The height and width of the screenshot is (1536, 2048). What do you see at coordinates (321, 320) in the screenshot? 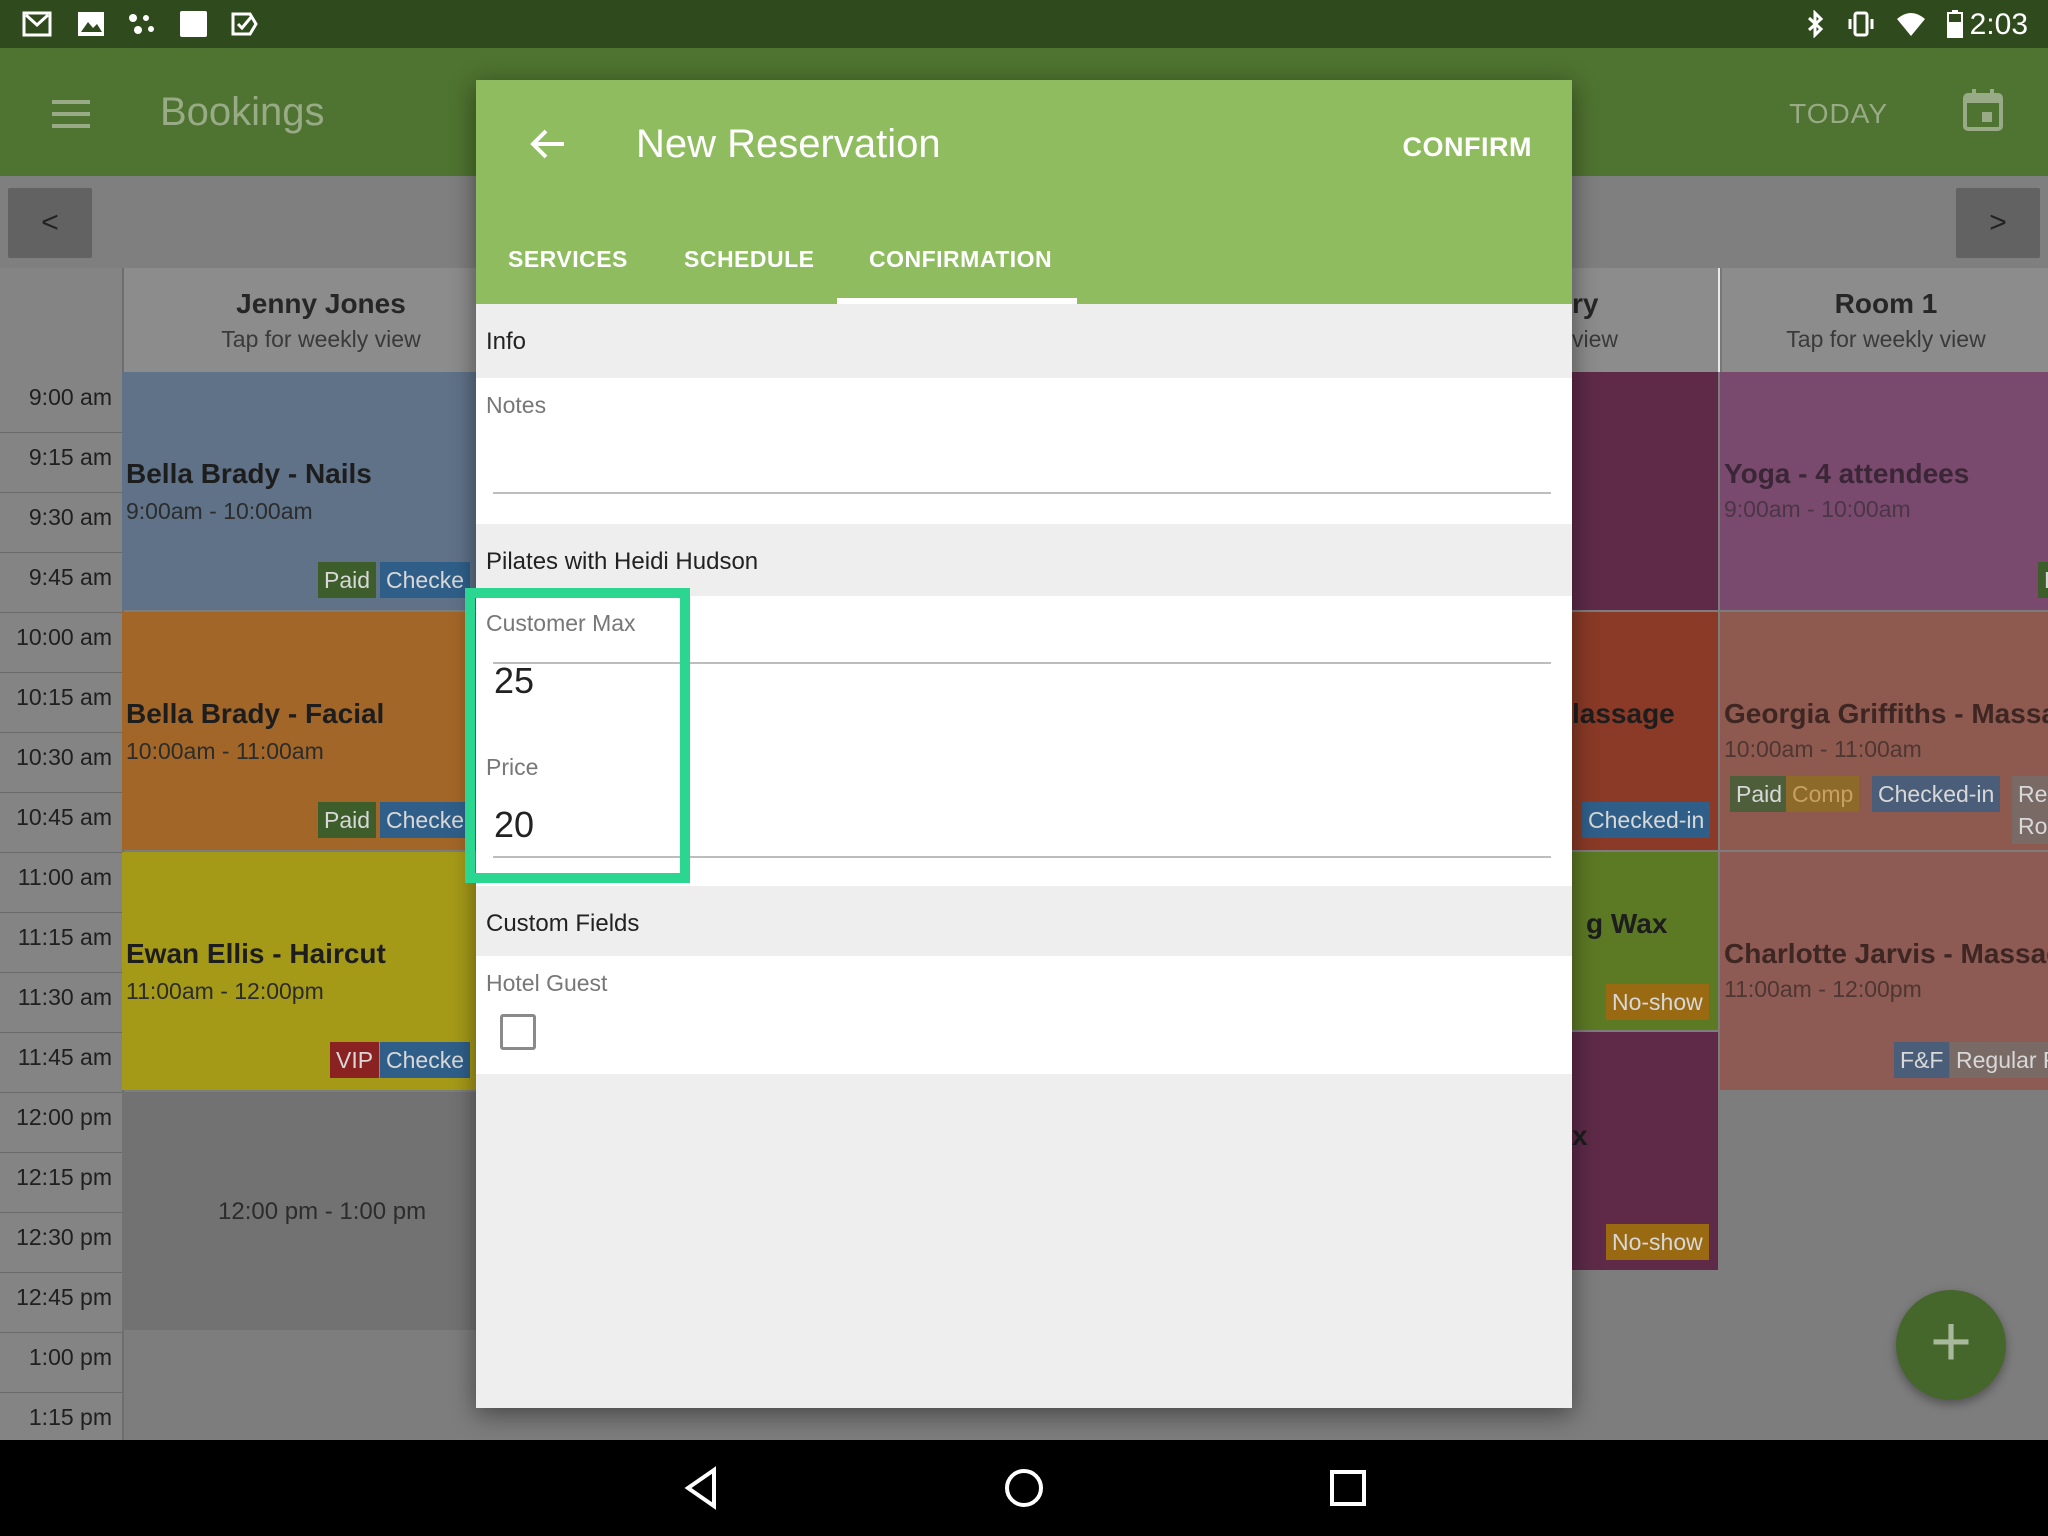
I see `column-header-jenny: Jenny Jones Tap for weekly view` at bounding box center [321, 320].